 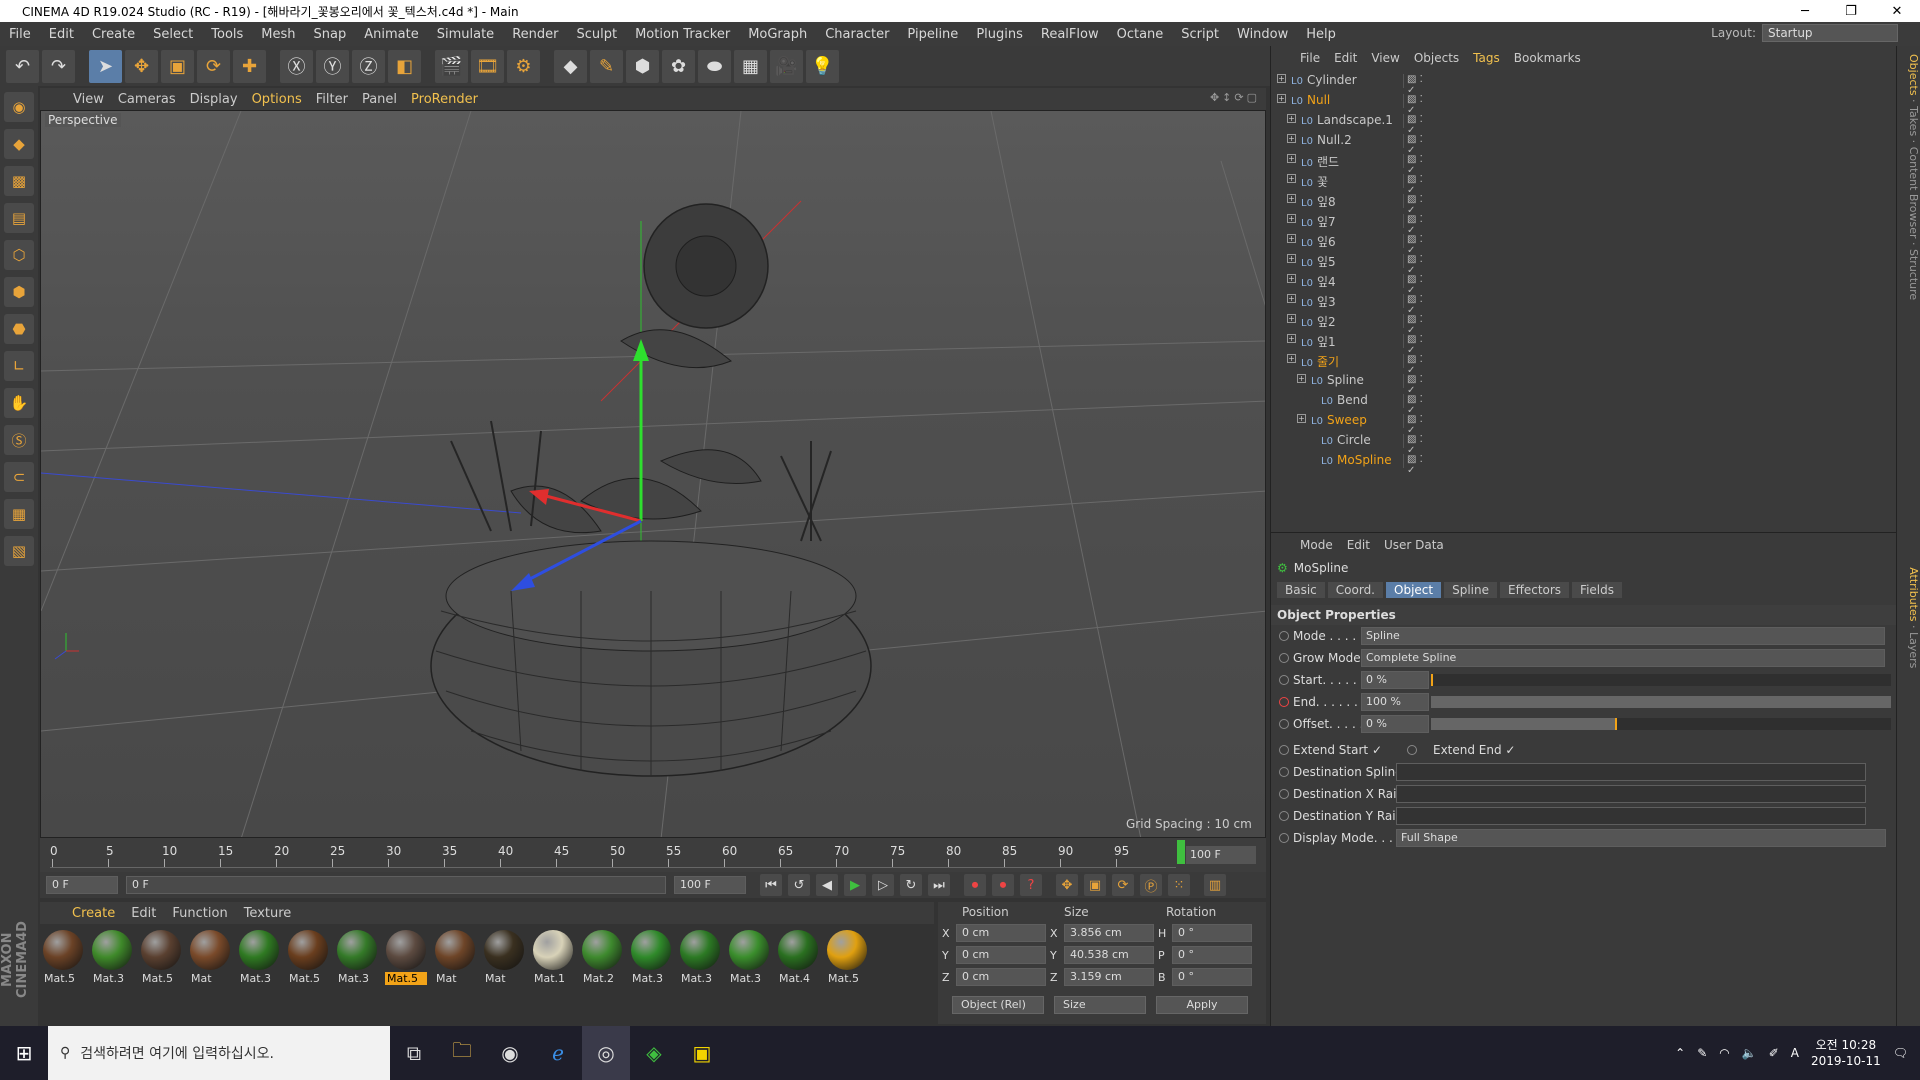 What do you see at coordinates (777, 34) in the screenshot?
I see `menu-mograph: MoGraph` at bounding box center [777, 34].